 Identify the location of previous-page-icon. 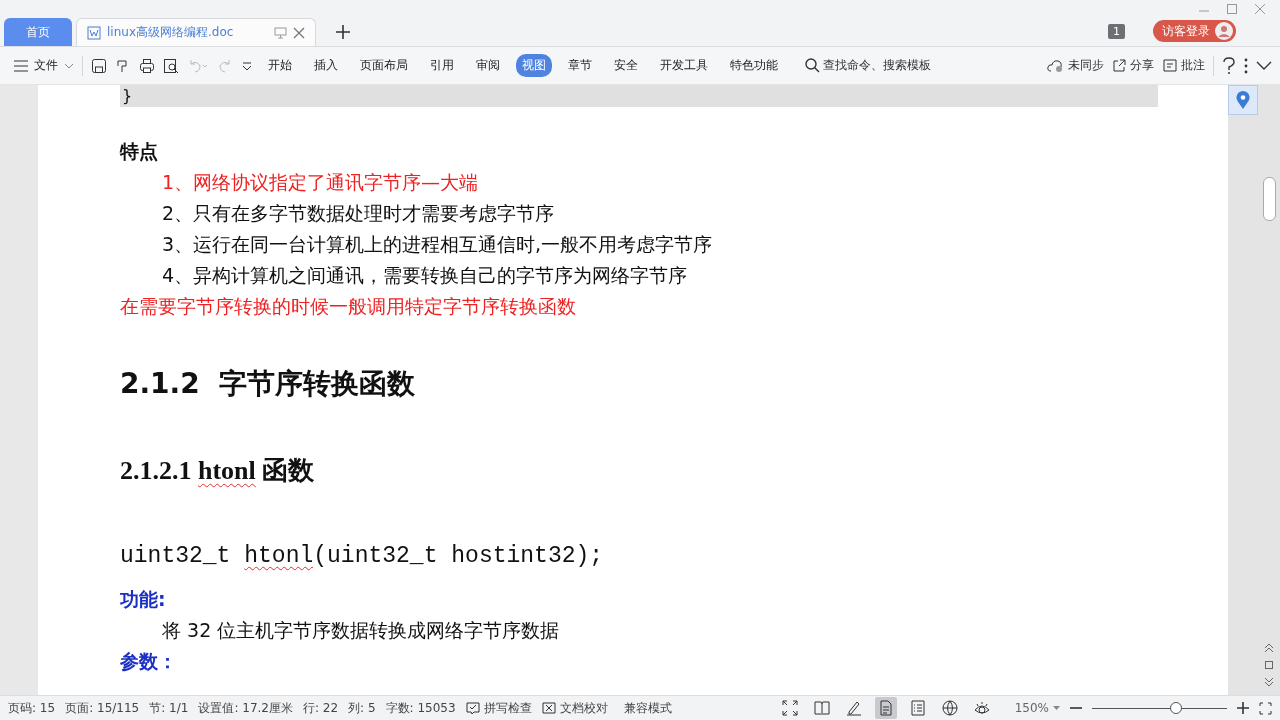
(1269, 648).